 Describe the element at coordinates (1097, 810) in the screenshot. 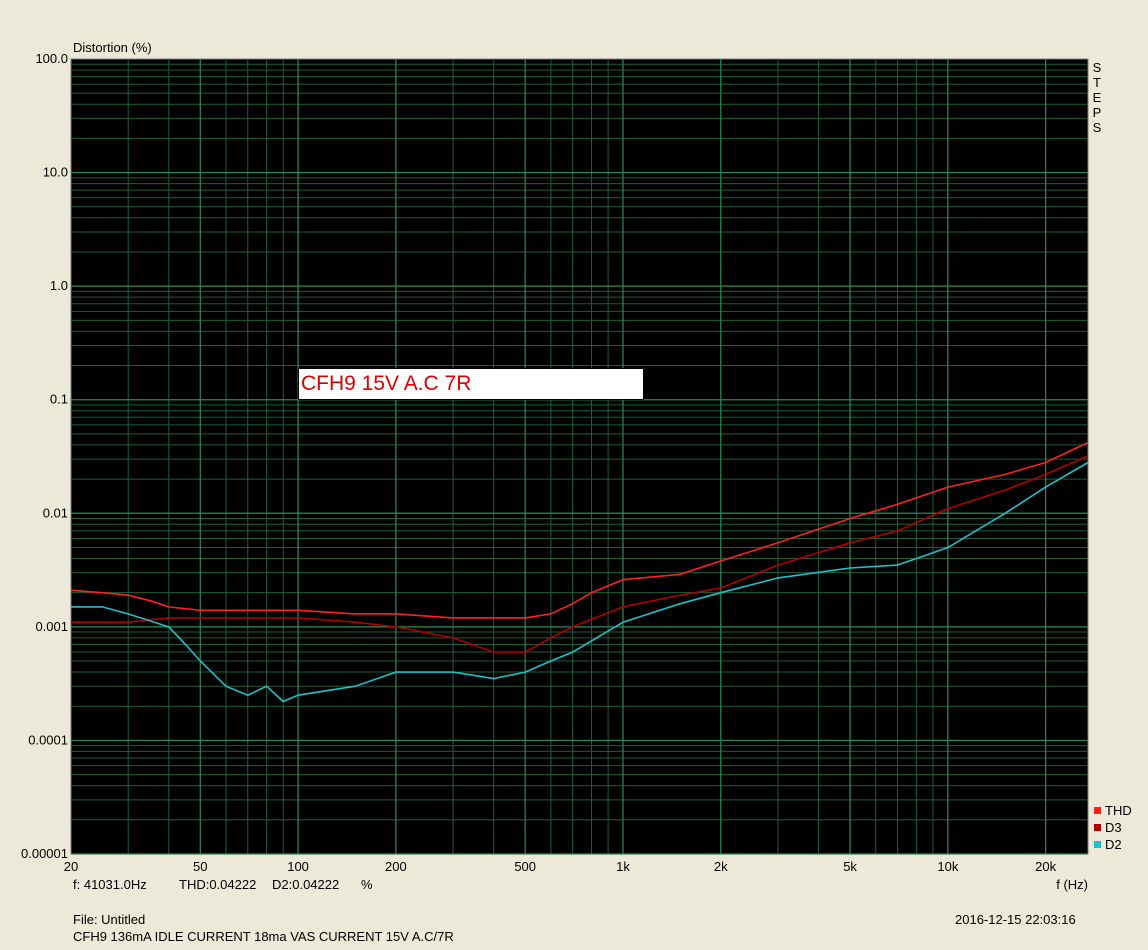

I see `legend-swatch-thd` at that location.